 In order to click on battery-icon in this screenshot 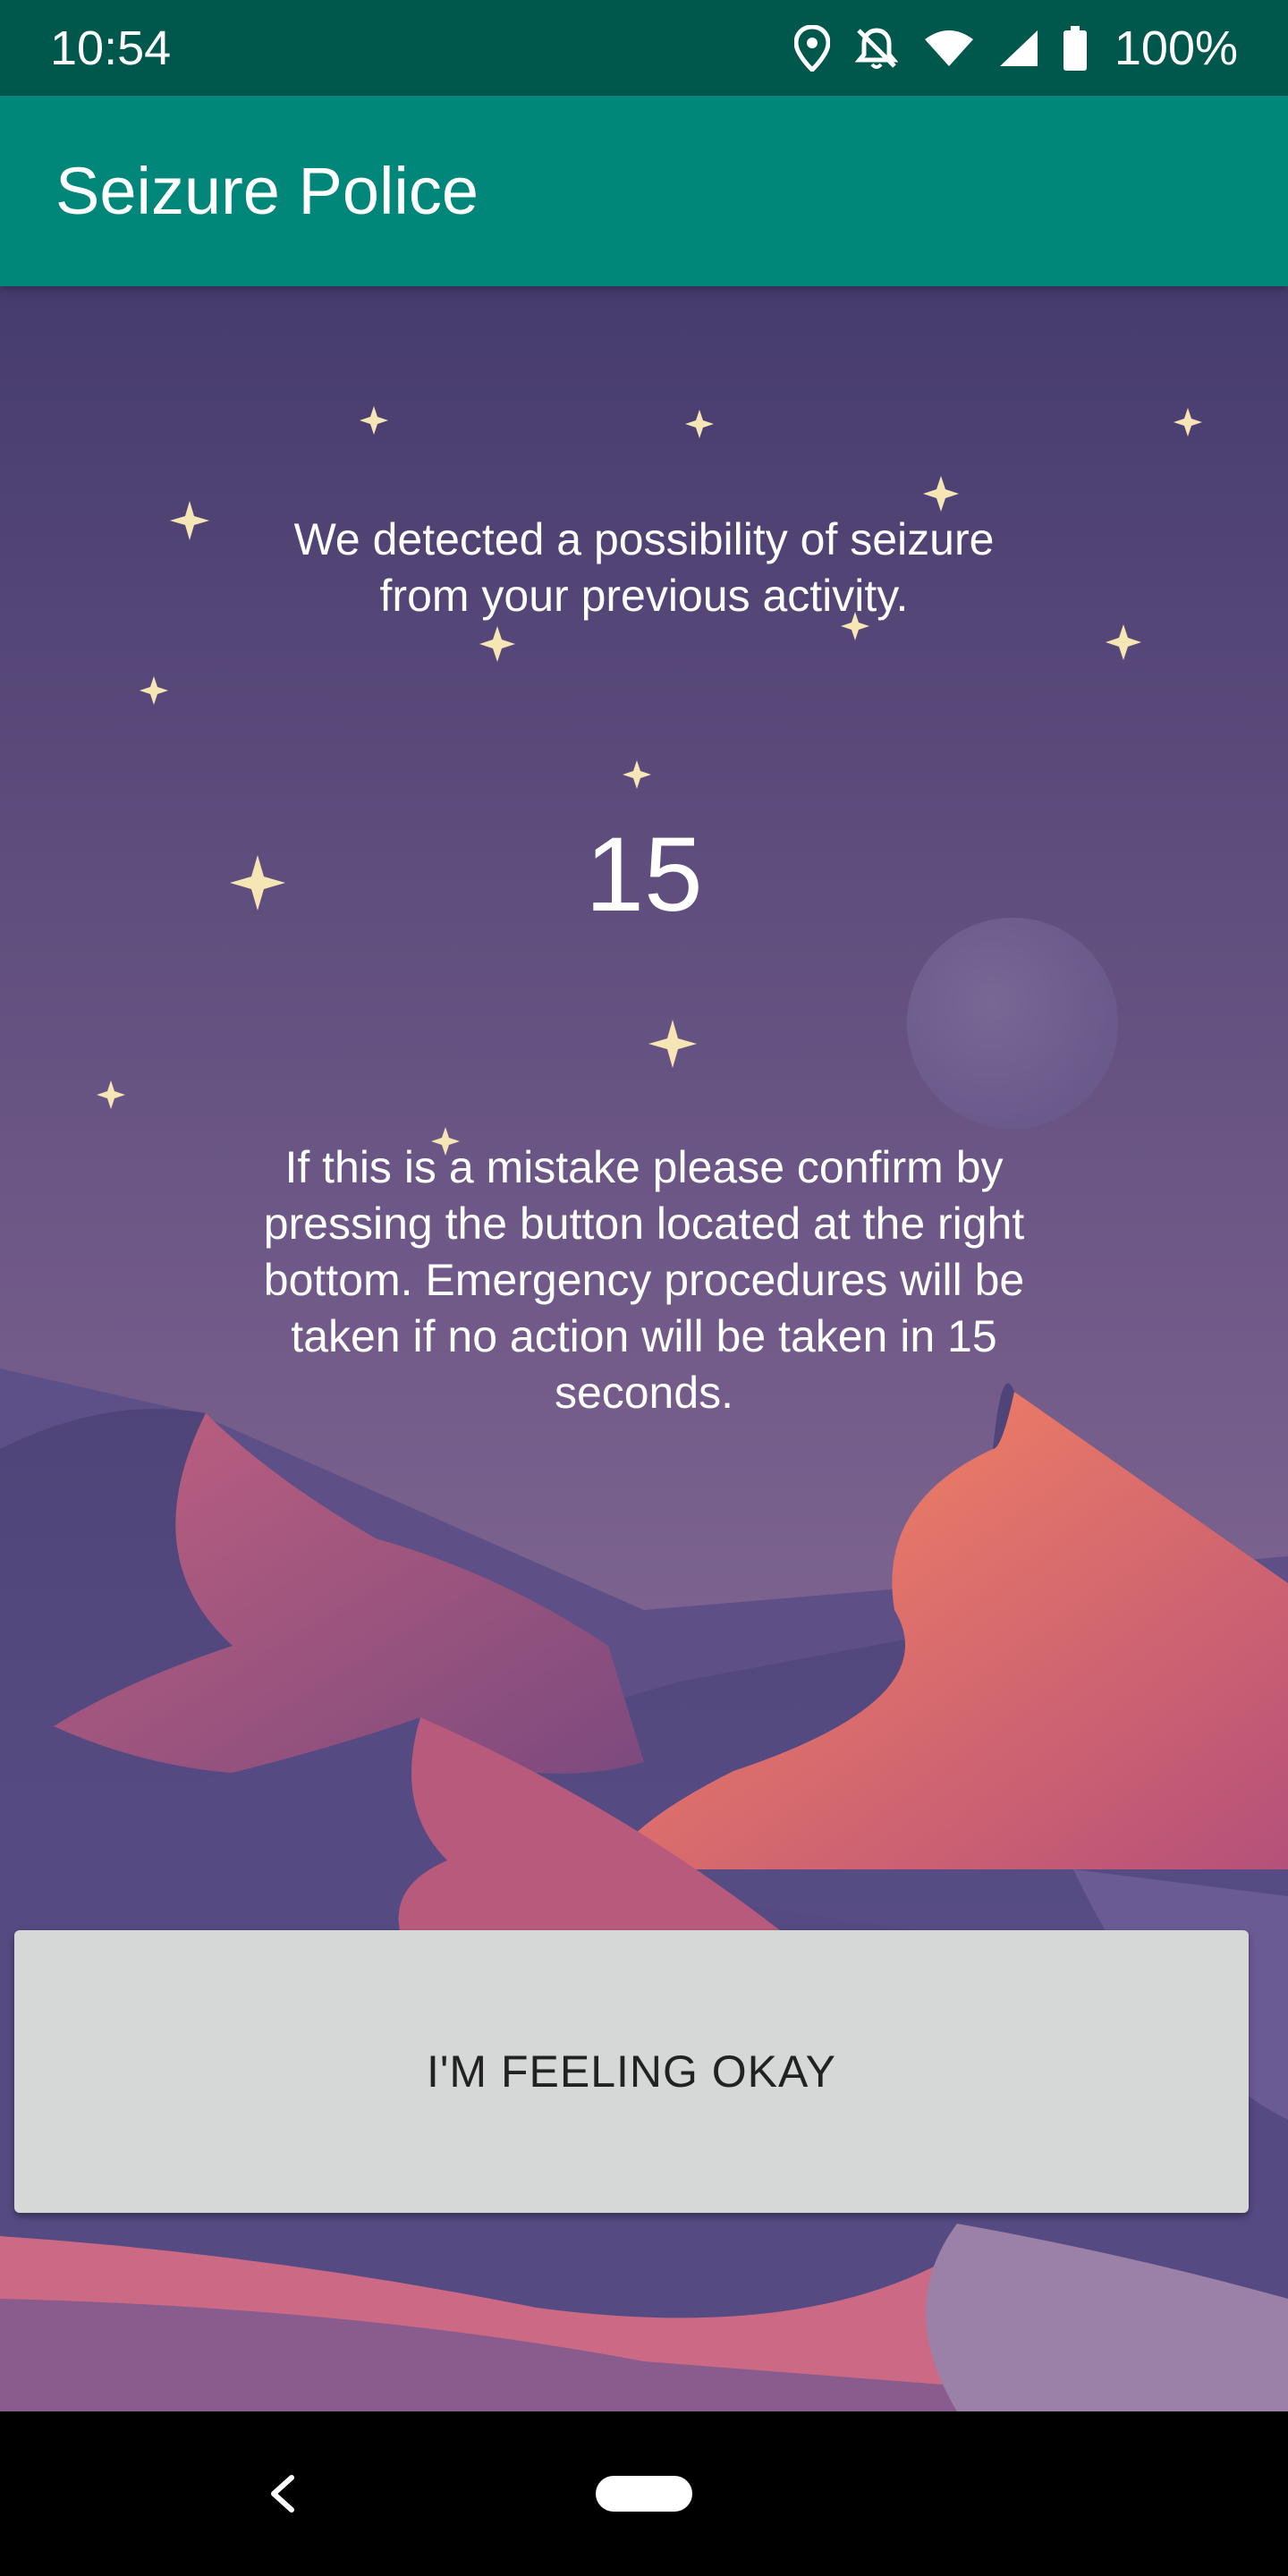, I will do `click(1075, 48)`.